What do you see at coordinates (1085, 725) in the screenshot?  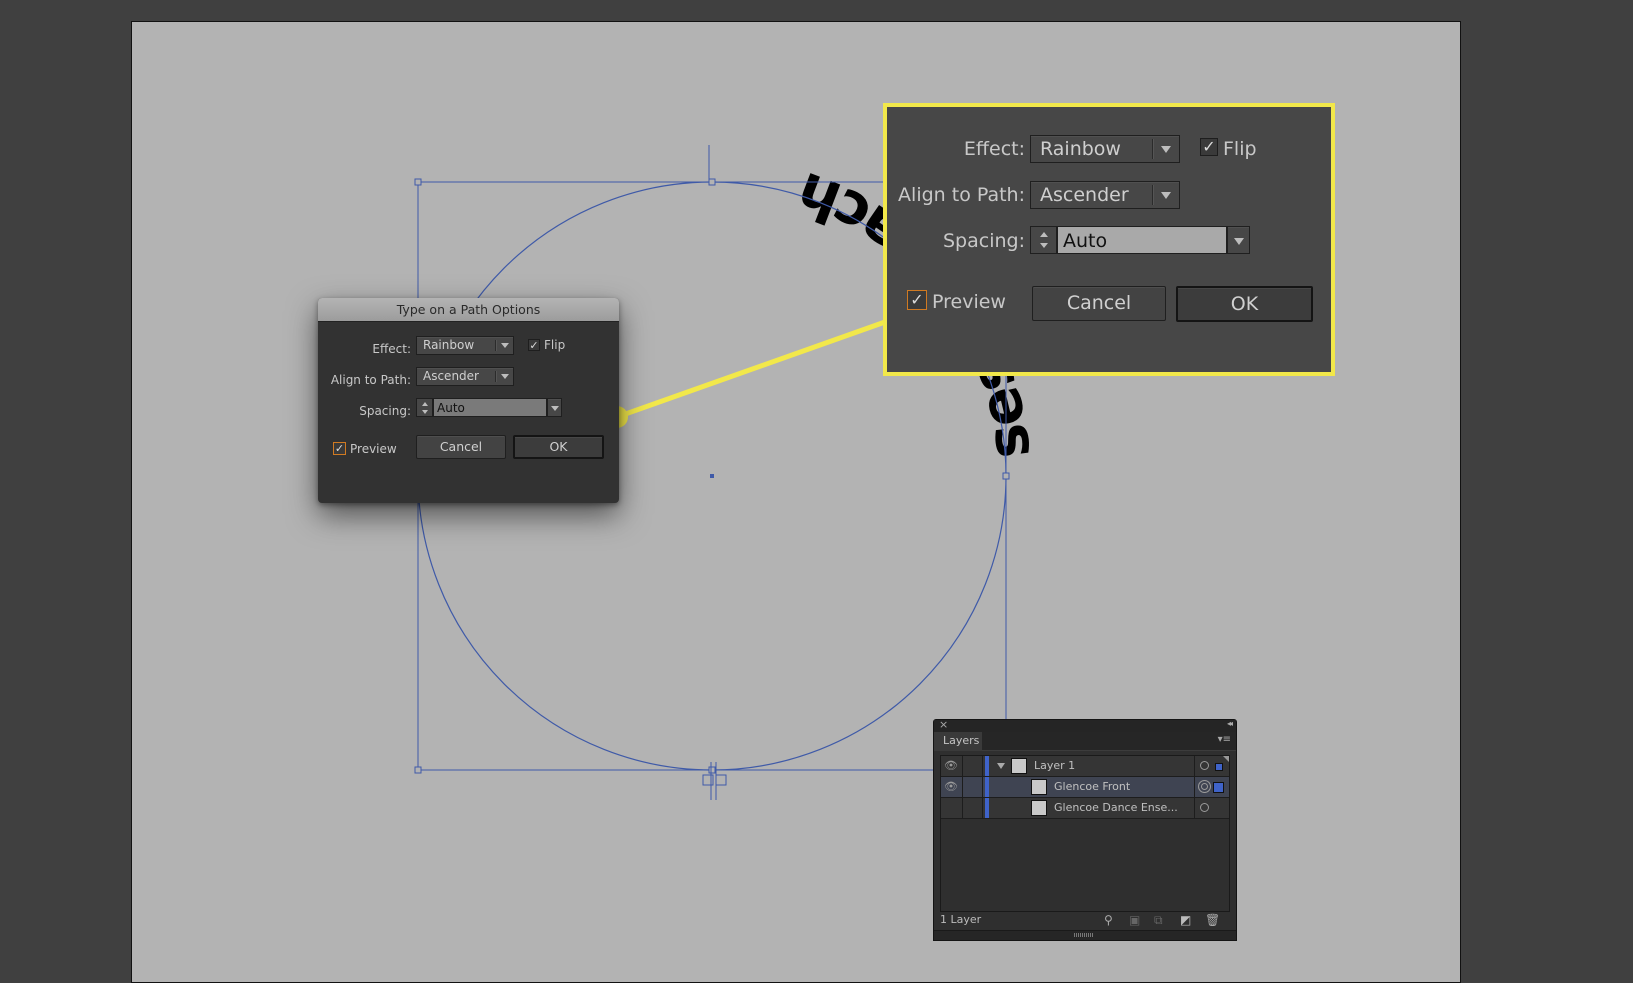 I see `panel-titlebar: × ◂◂` at bounding box center [1085, 725].